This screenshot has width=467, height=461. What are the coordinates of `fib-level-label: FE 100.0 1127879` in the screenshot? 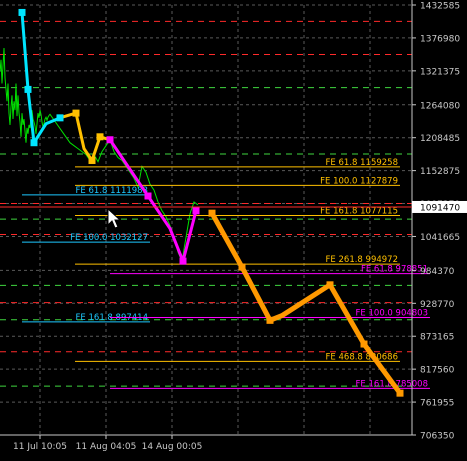 It's located at (359, 181).